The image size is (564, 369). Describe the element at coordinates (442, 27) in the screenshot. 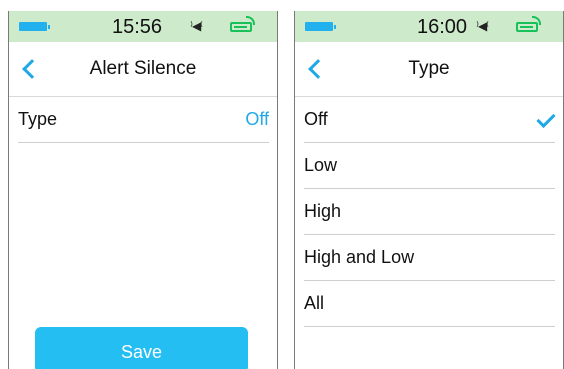

I see `status-time: 16:00` at that location.